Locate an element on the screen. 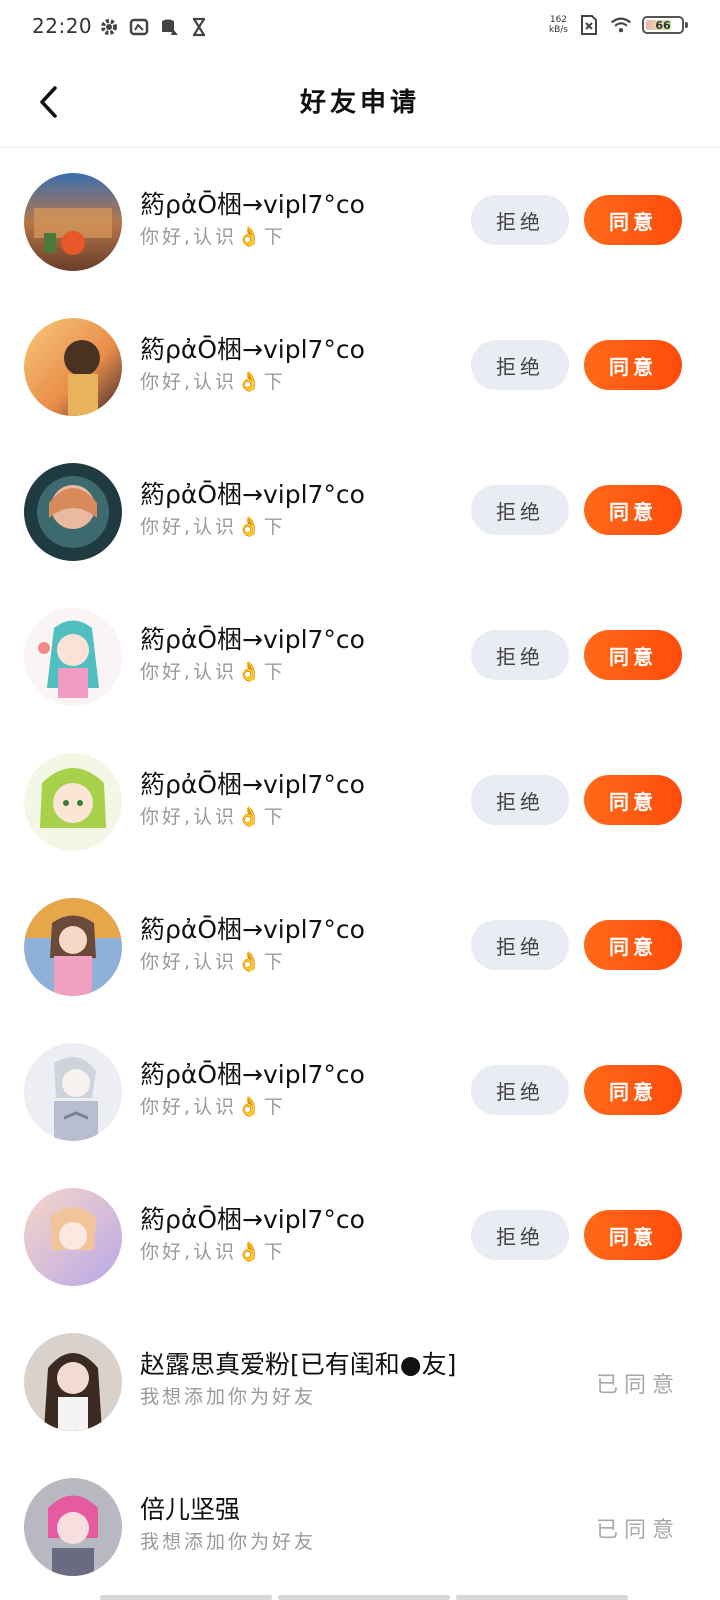 The width and height of the screenshot is (720, 1600). status-icons-left is located at coordinates (154, 27).